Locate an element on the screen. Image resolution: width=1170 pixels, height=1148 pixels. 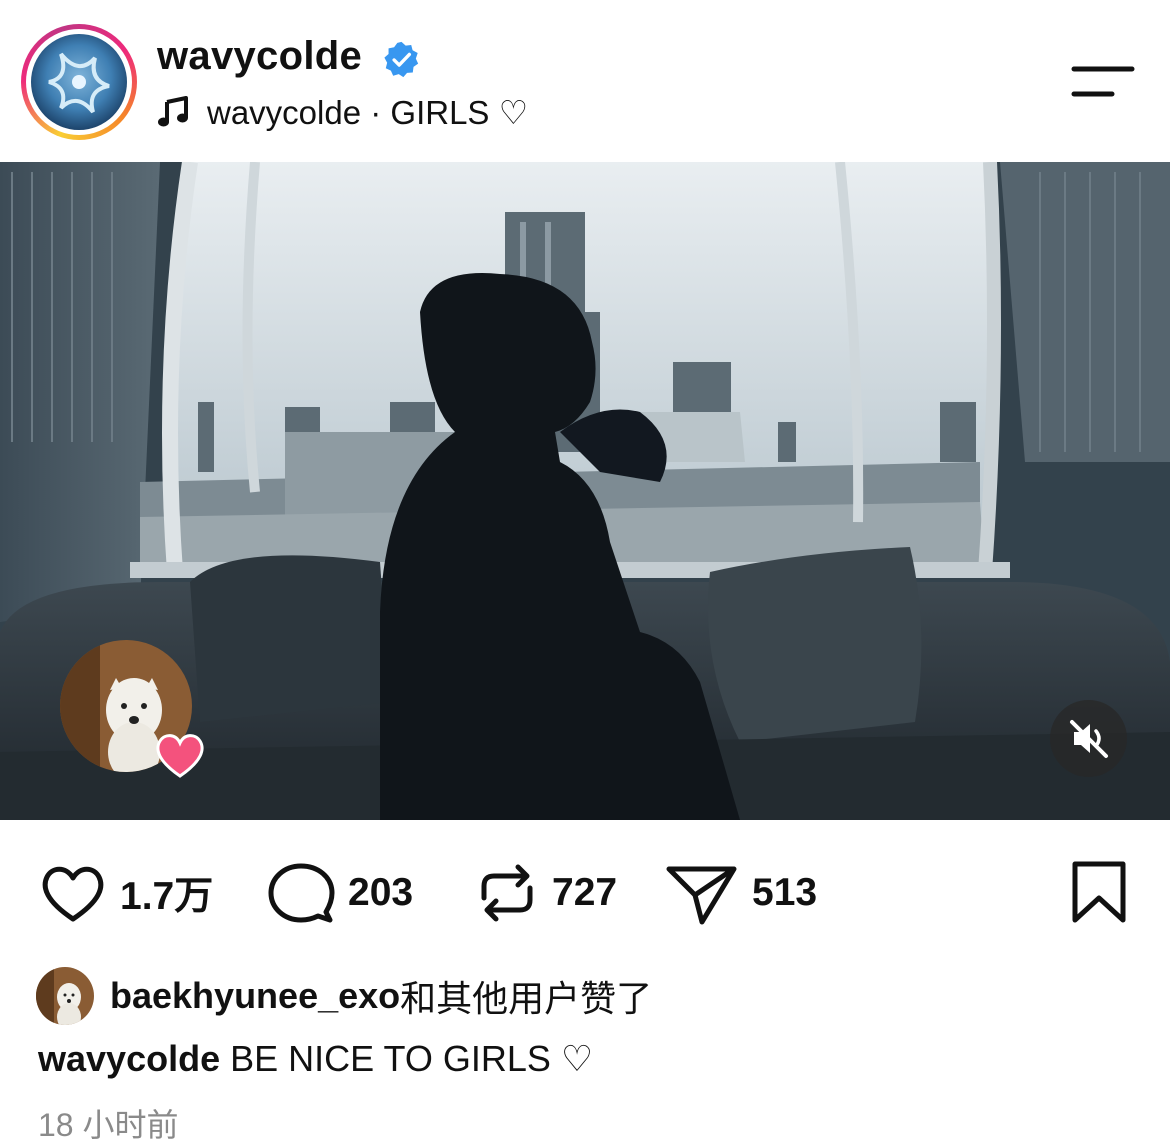
liker-username: baekhyunee_exo is located at coordinates (255, 996).